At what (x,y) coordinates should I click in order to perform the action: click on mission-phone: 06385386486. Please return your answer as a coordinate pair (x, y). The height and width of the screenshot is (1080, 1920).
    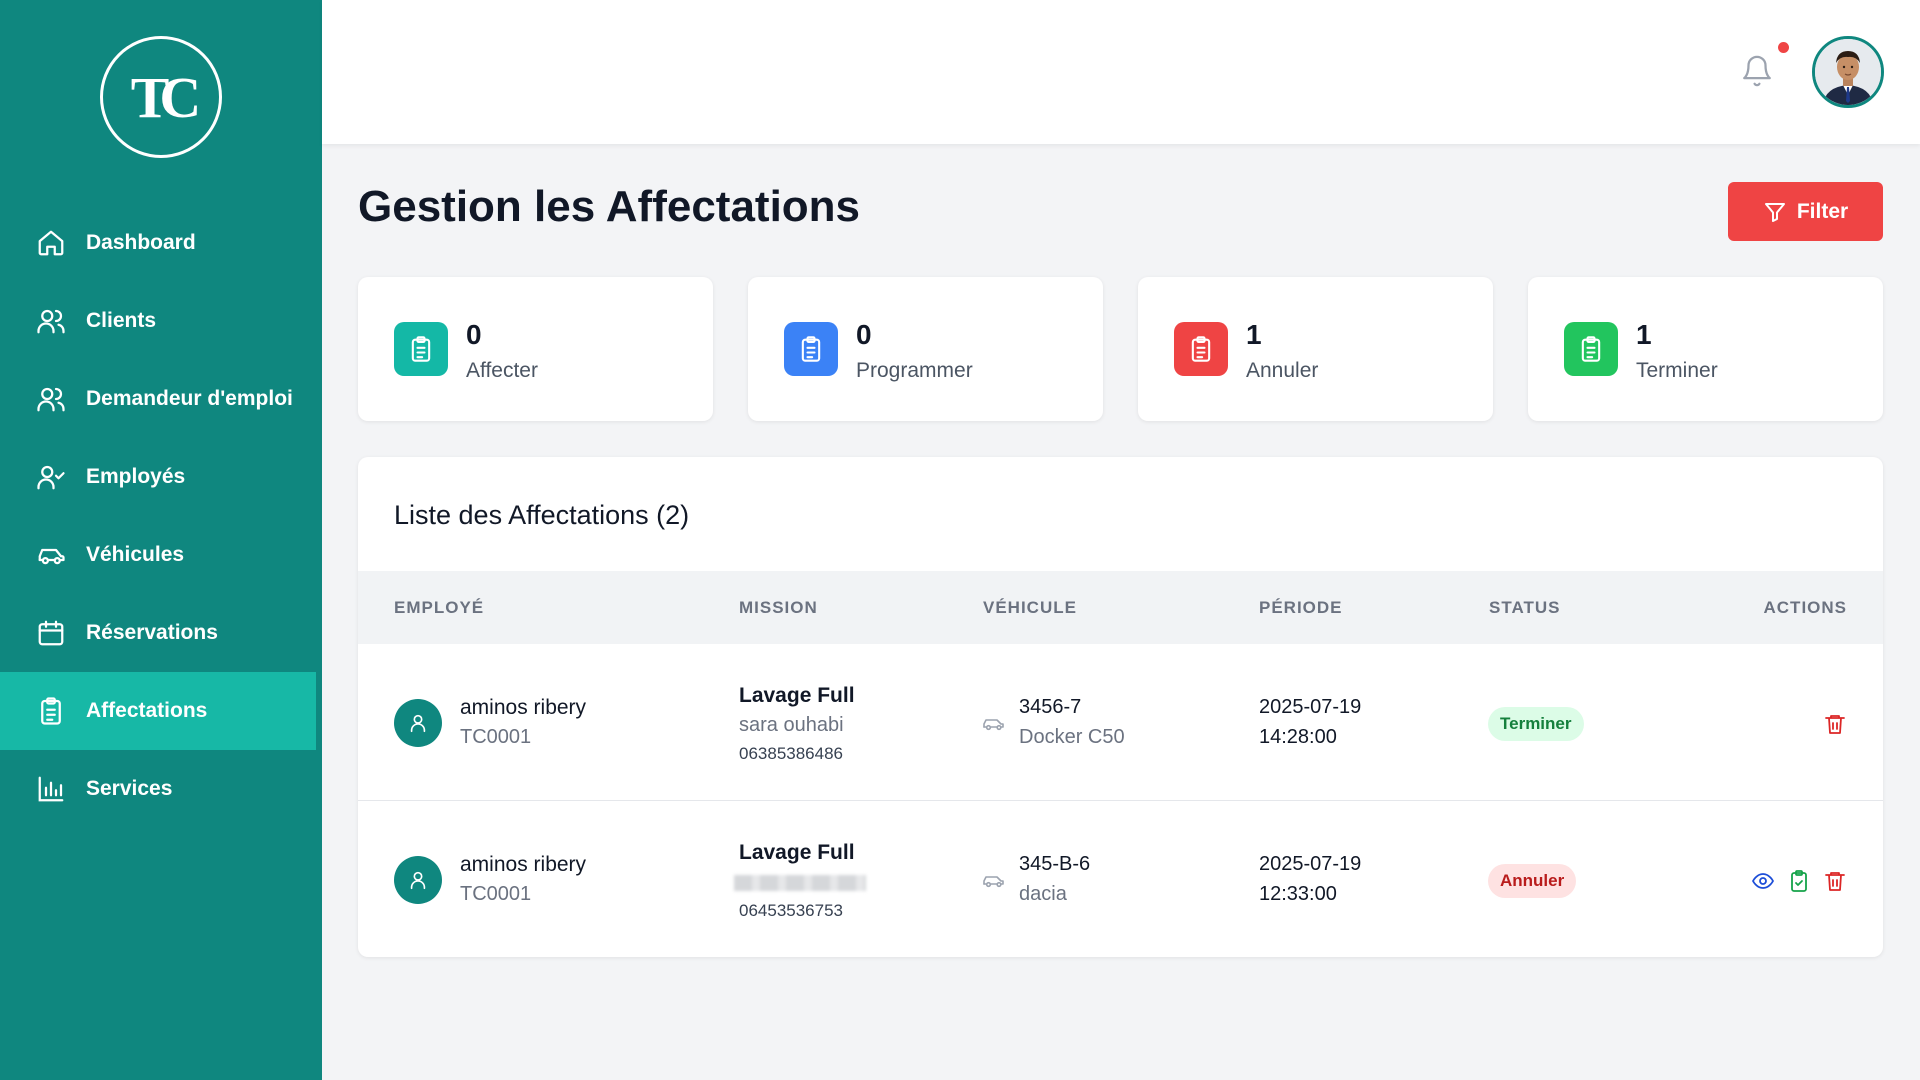
    Looking at the image, I should click on (791, 753).